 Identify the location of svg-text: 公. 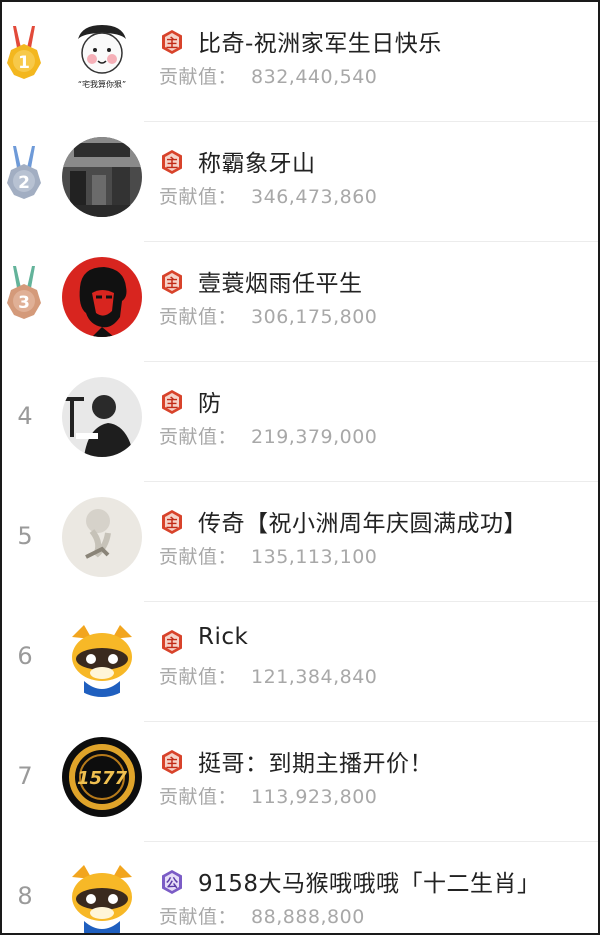
(172, 883).